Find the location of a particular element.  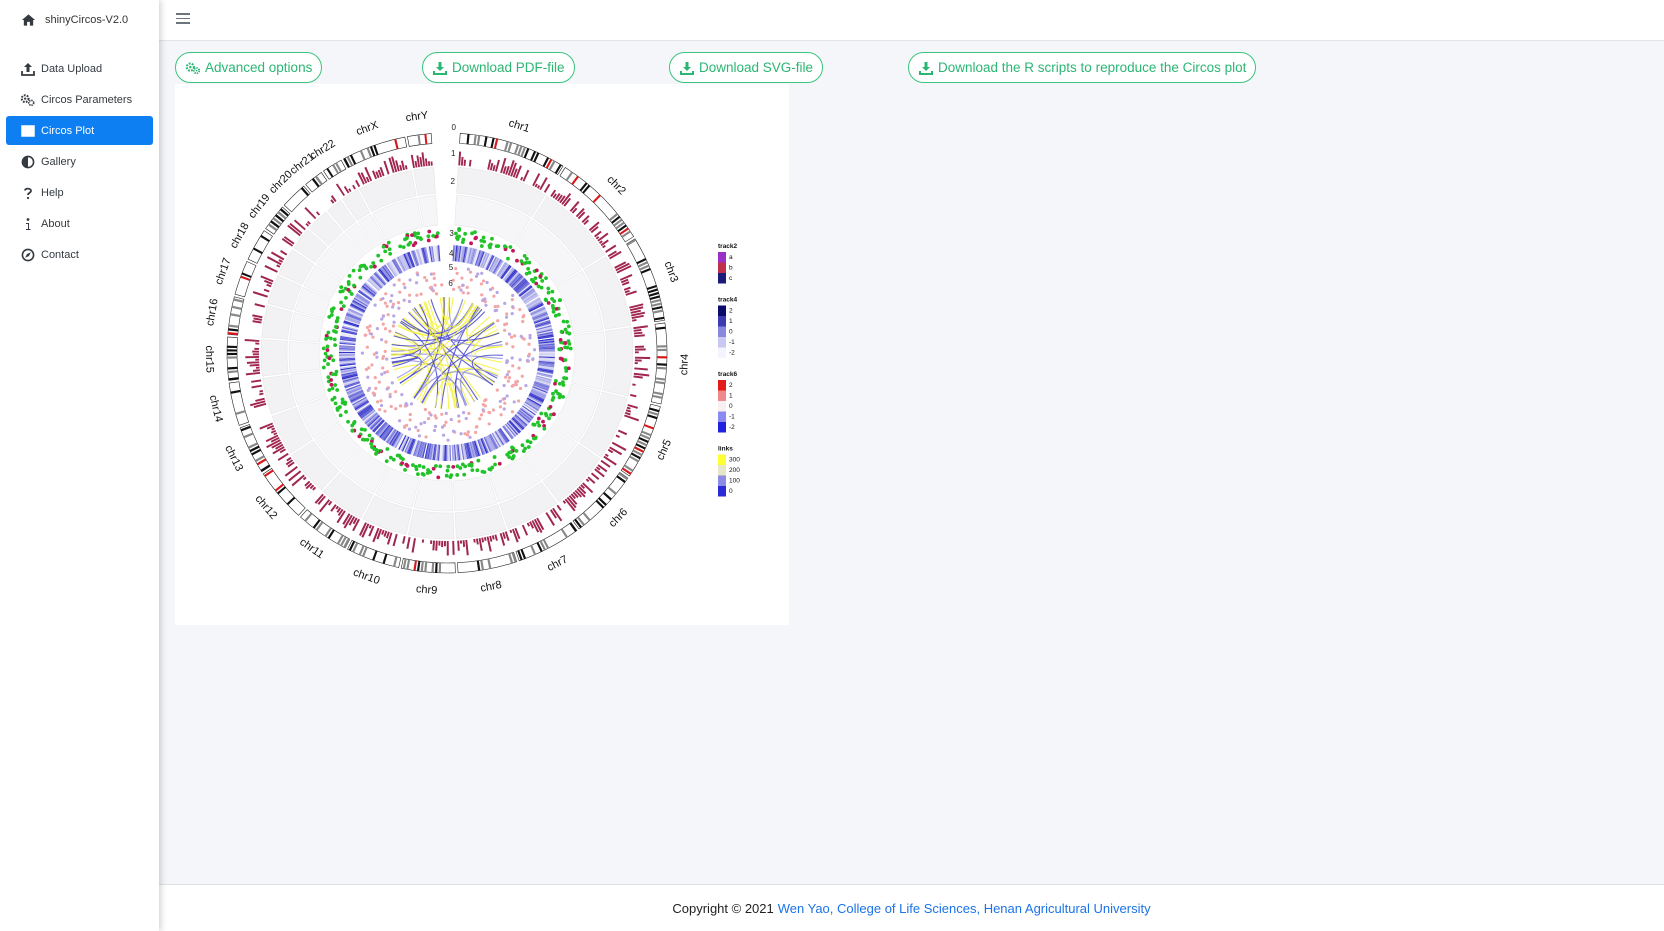

legend-title: track4 is located at coordinates (728, 300).